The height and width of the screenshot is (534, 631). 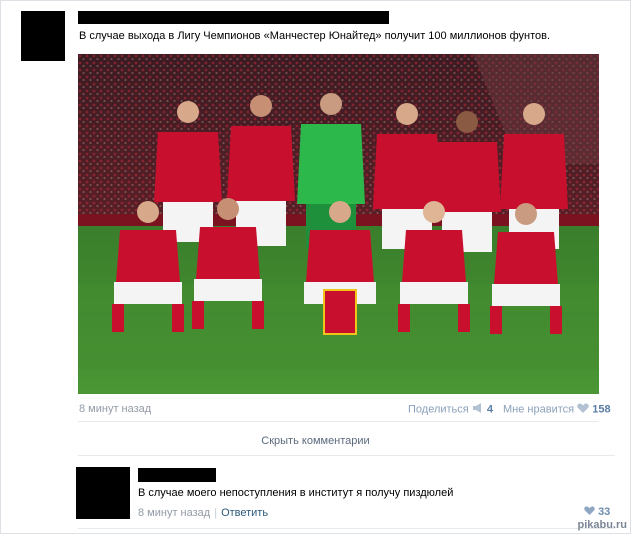 What do you see at coordinates (604, 512) in the screenshot?
I see `comment-like-count: 33` at bounding box center [604, 512].